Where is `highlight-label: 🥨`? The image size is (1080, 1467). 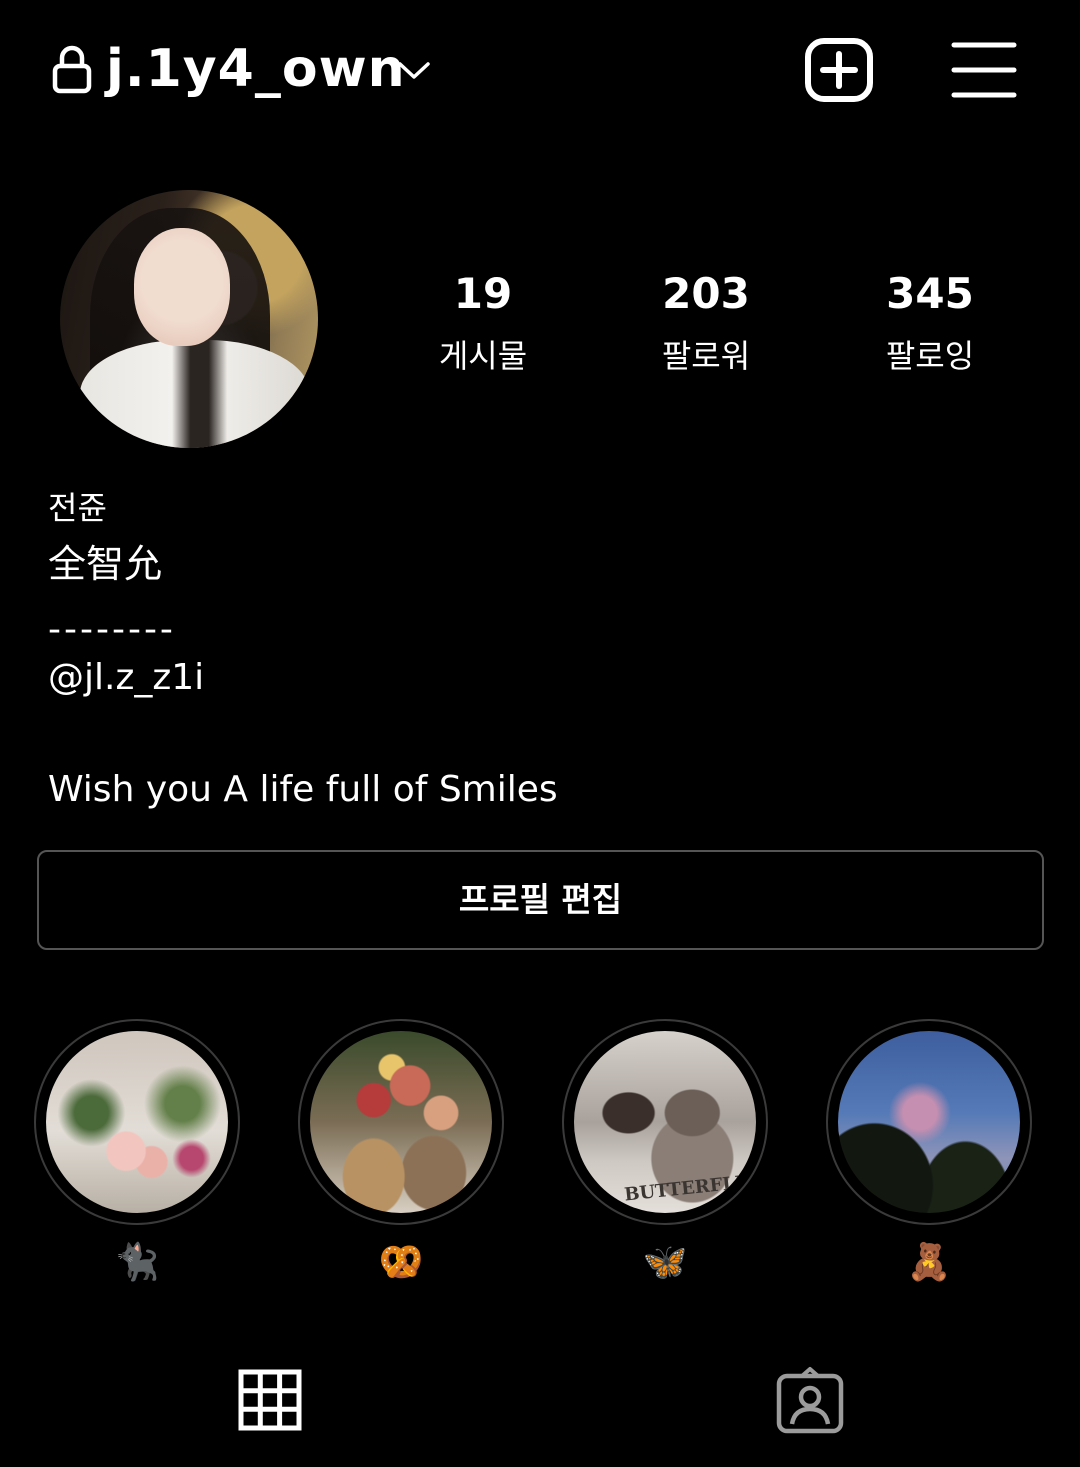 highlight-label: 🥨 is located at coordinates (401, 1262).